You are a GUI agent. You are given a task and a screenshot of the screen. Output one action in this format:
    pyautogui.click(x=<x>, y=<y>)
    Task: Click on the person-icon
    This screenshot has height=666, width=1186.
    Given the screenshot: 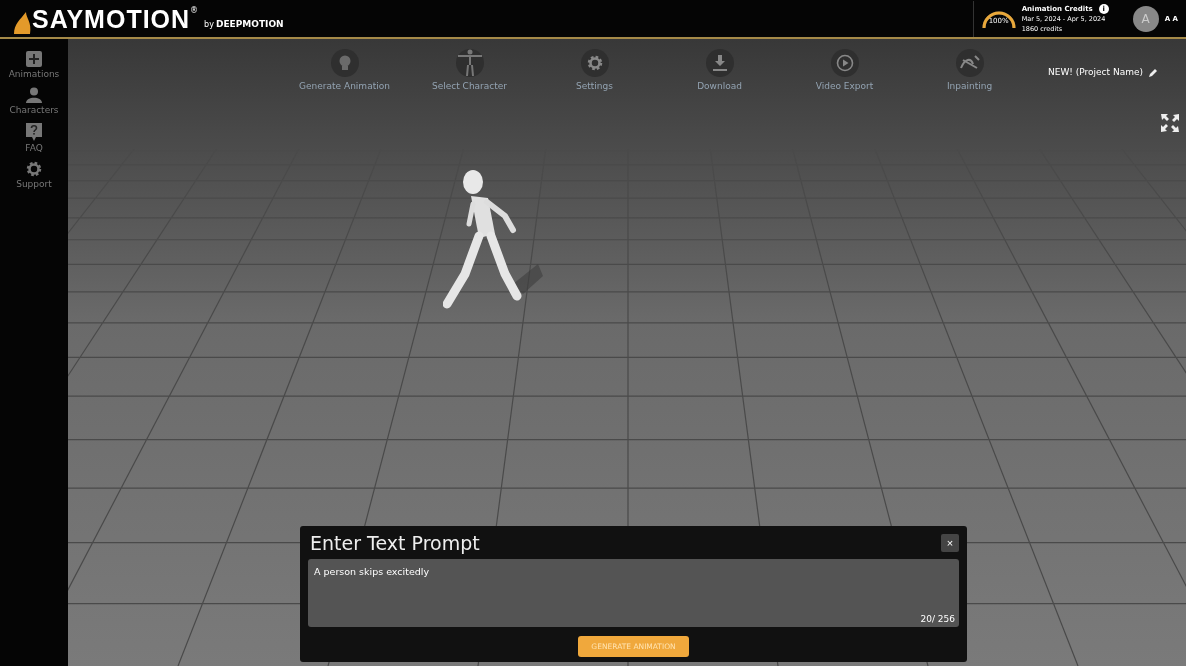 What is the action you would take?
    pyautogui.click(x=34, y=95)
    